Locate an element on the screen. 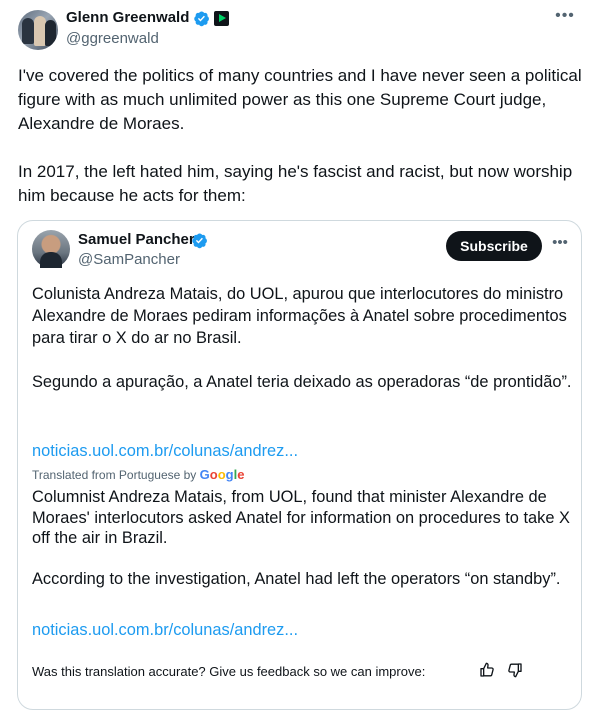  translated-from-label: Translated from Portuguese by Google is located at coordinates (138, 475).